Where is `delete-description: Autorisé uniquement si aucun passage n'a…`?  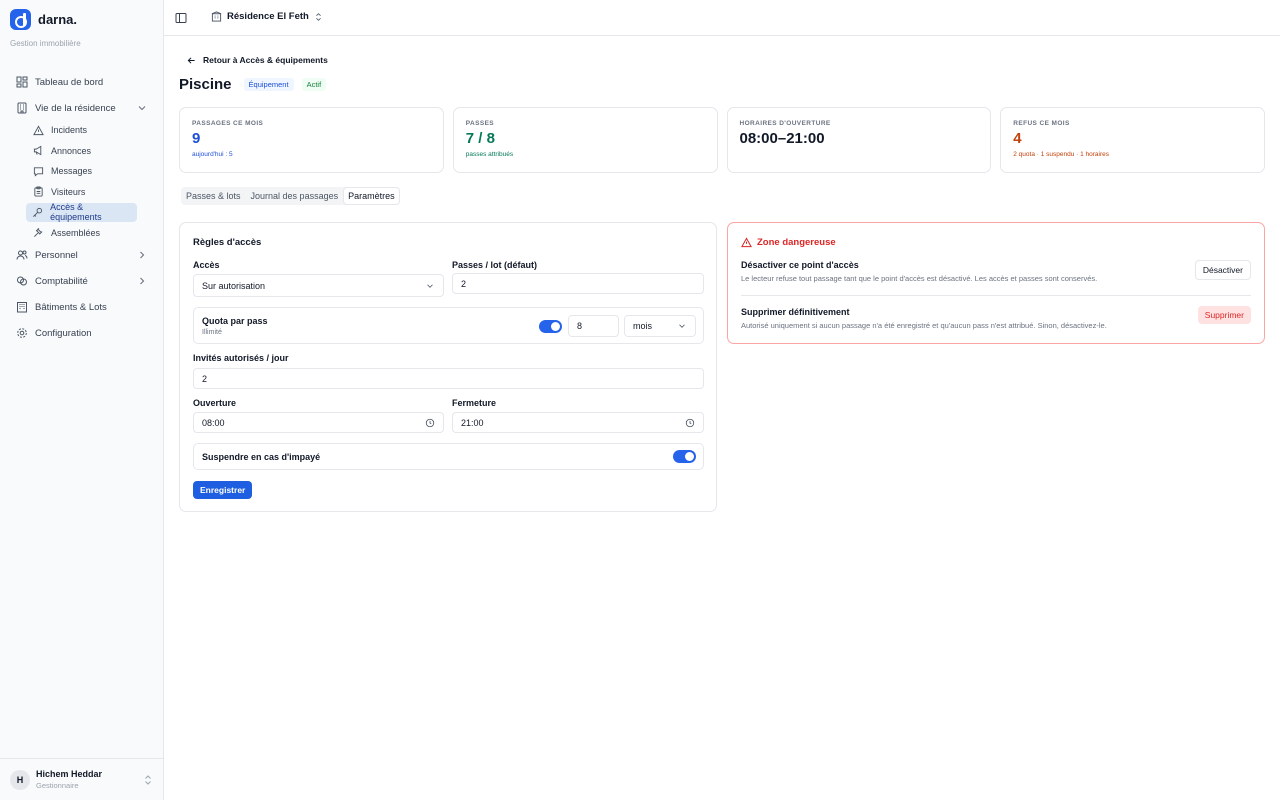 delete-description: Autorisé uniquement si aucun passage n'a… is located at coordinates (924, 325).